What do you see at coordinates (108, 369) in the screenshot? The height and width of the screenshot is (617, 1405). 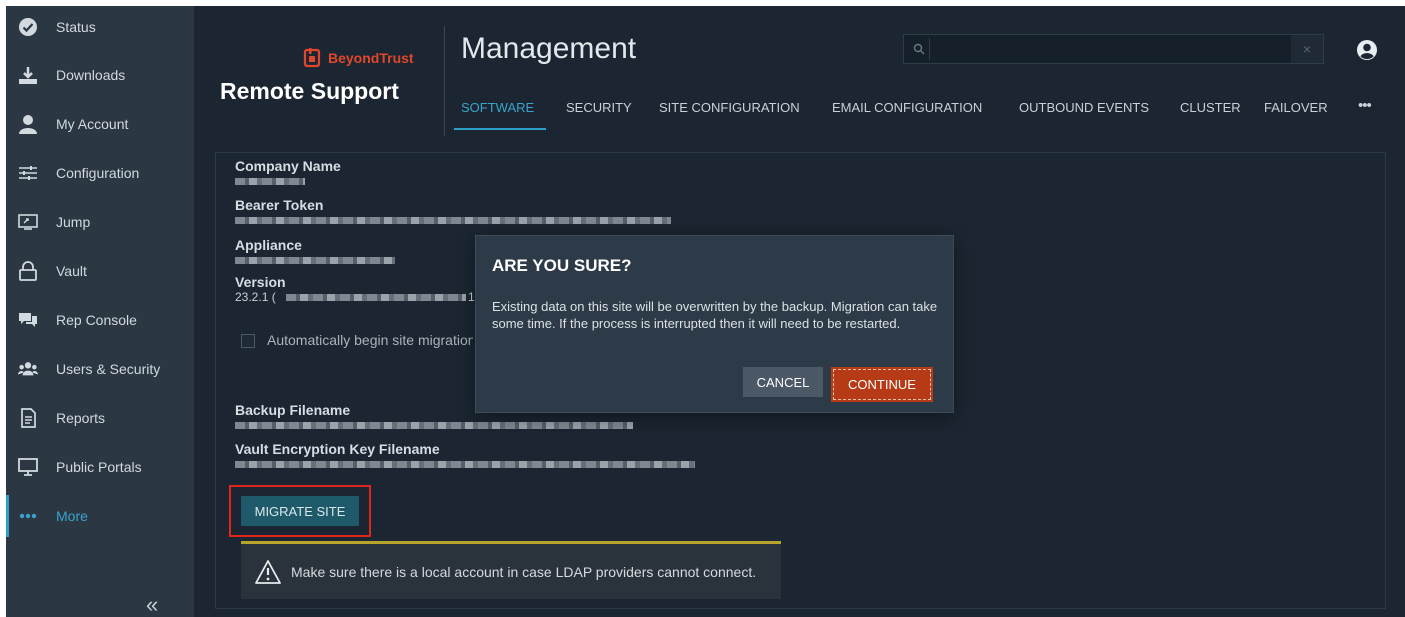 I see `sidebar-item-label: Users & Security` at bounding box center [108, 369].